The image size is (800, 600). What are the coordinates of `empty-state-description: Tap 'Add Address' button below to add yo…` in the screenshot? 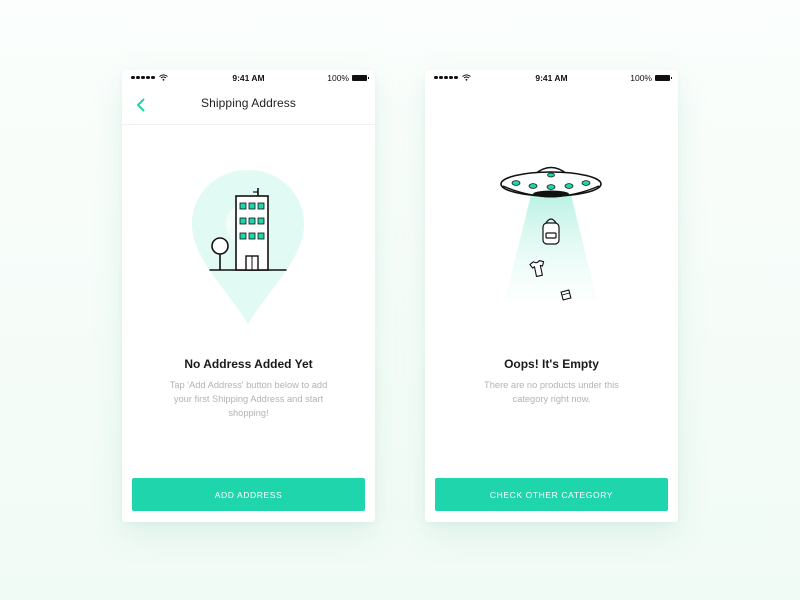 It's located at (248, 399).